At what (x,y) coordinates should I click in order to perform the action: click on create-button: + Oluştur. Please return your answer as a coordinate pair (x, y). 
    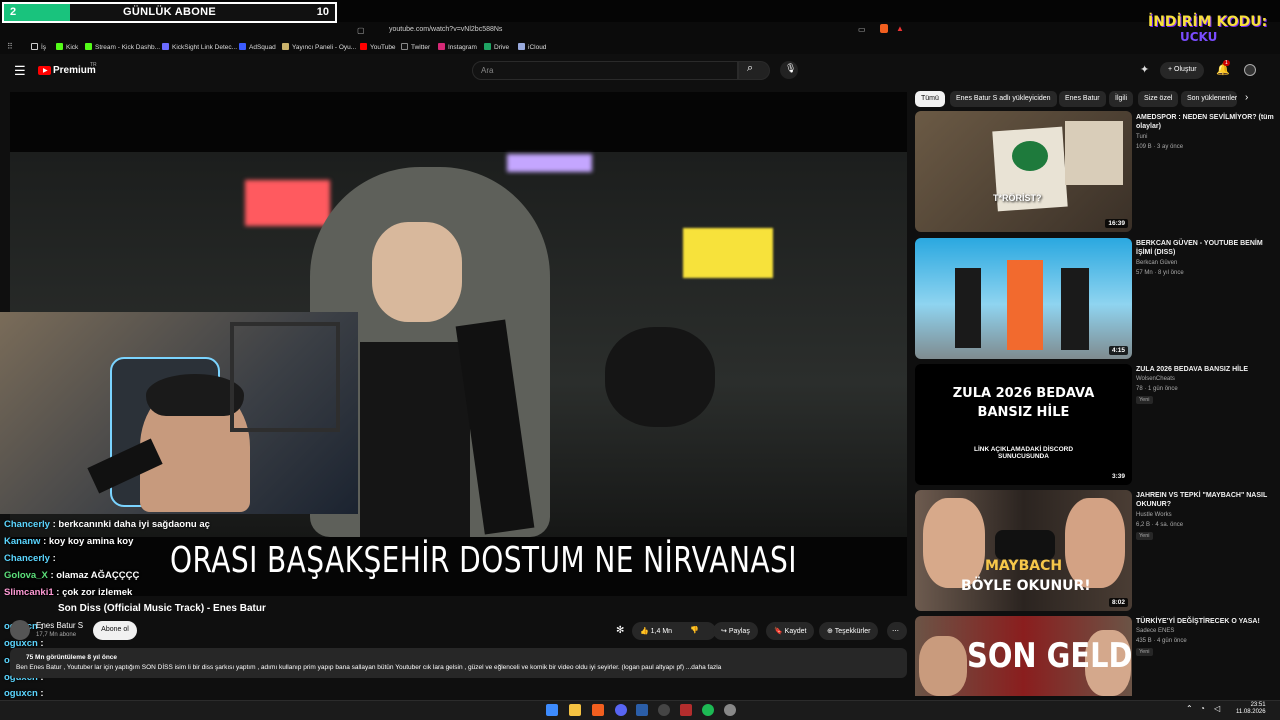
    Looking at the image, I should click on (1182, 70).